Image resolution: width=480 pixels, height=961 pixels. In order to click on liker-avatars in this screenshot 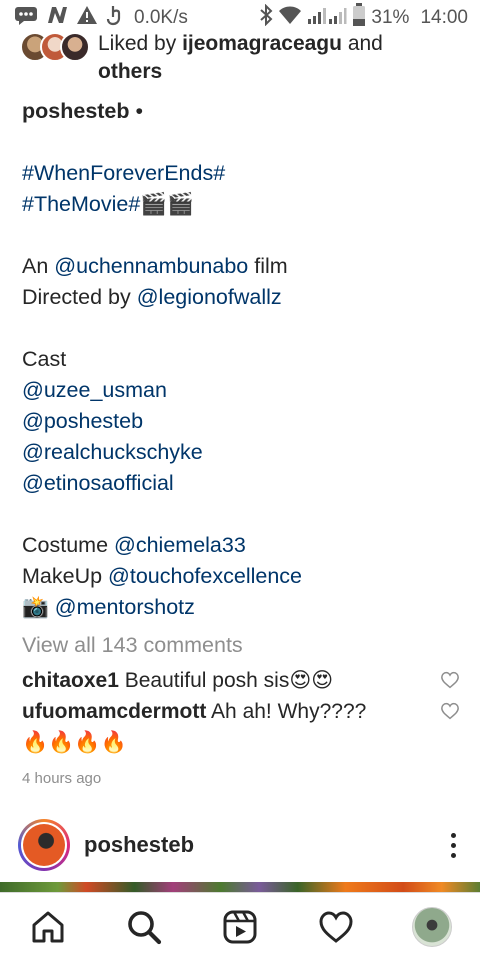, I will do `click(59, 48)`.